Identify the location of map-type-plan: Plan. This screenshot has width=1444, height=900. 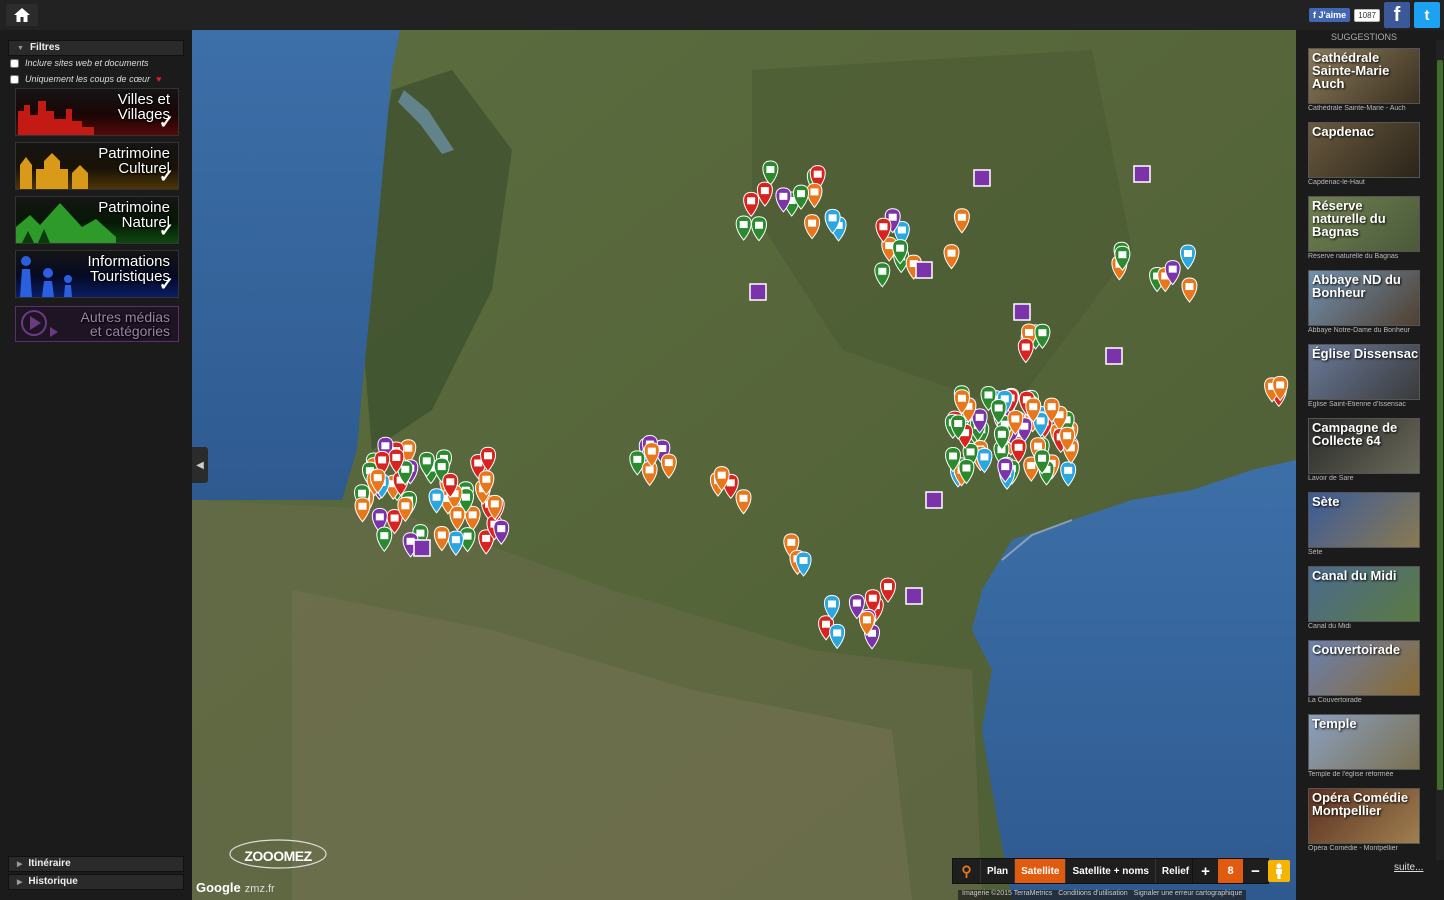
(998, 871).